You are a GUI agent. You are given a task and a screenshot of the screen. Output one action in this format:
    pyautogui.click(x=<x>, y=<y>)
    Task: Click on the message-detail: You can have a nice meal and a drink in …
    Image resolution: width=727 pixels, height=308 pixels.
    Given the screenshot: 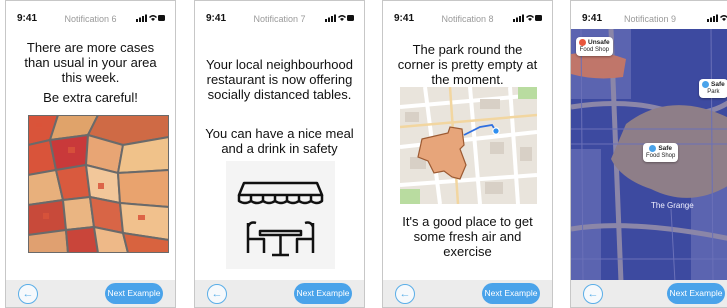 What is the action you would take?
    pyautogui.click(x=279, y=141)
    